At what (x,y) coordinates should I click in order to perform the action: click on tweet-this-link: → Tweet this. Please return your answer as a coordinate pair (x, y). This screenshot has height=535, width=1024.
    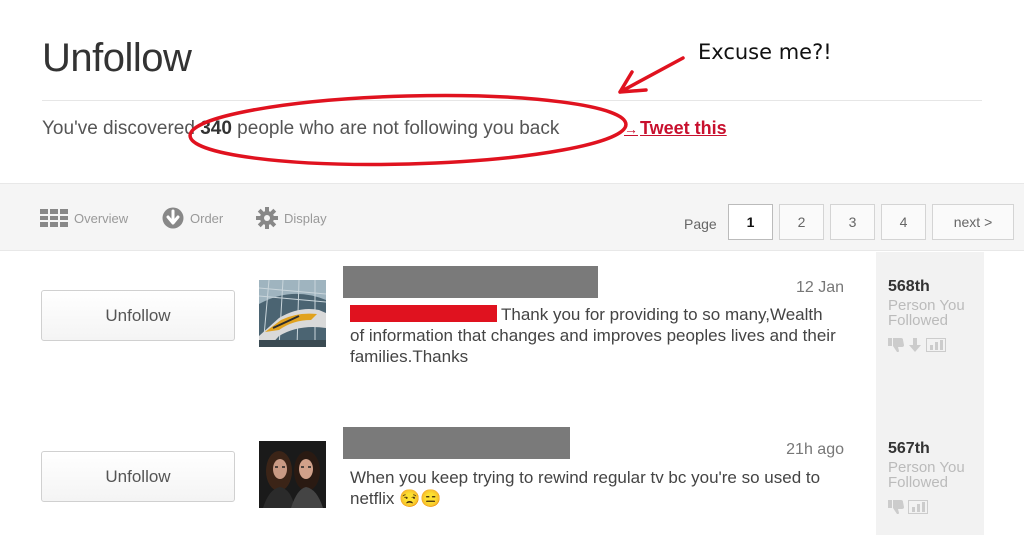
    Looking at the image, I should click on (675, 128).